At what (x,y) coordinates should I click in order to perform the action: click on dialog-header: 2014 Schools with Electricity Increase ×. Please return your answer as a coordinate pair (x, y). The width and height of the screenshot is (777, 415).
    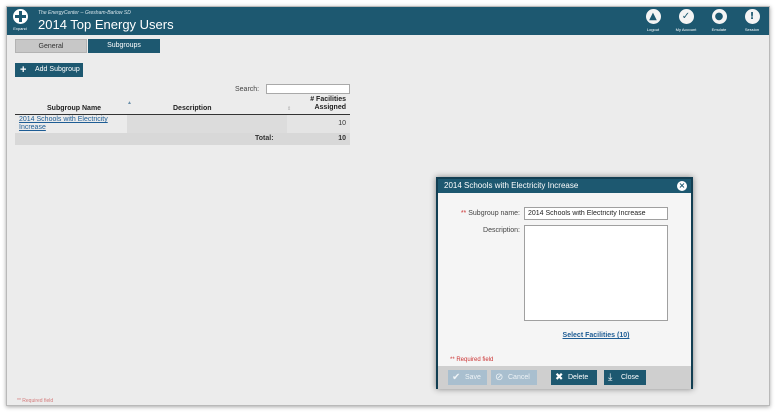
    Looking at the image, I should click on (564, 186).